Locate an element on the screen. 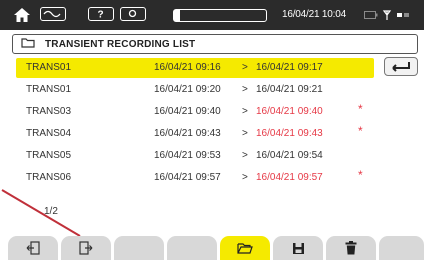 This screenshot has width=424, height=260. network-icon is located at coordinates (403, 15).